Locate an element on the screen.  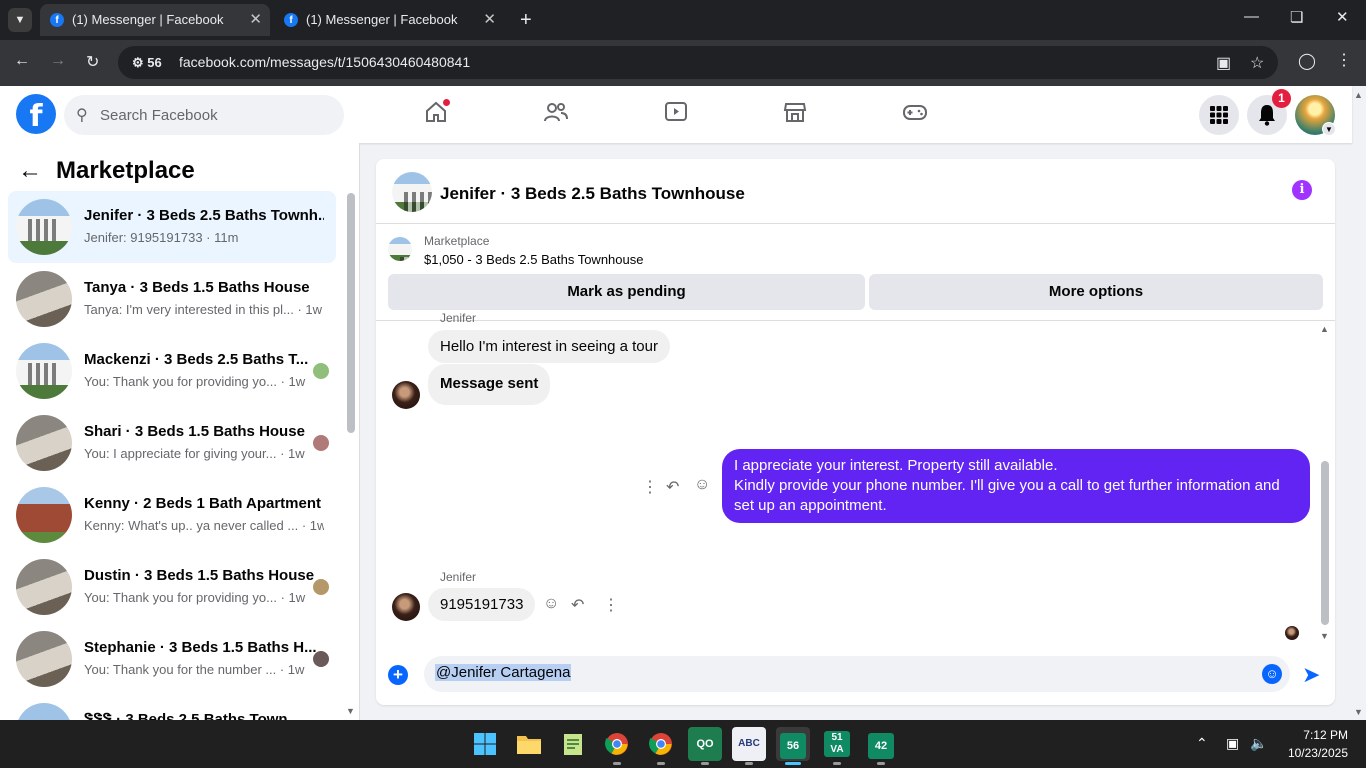
mark-as-pending-button: Mark as pending is located at coordinates (626, 292).